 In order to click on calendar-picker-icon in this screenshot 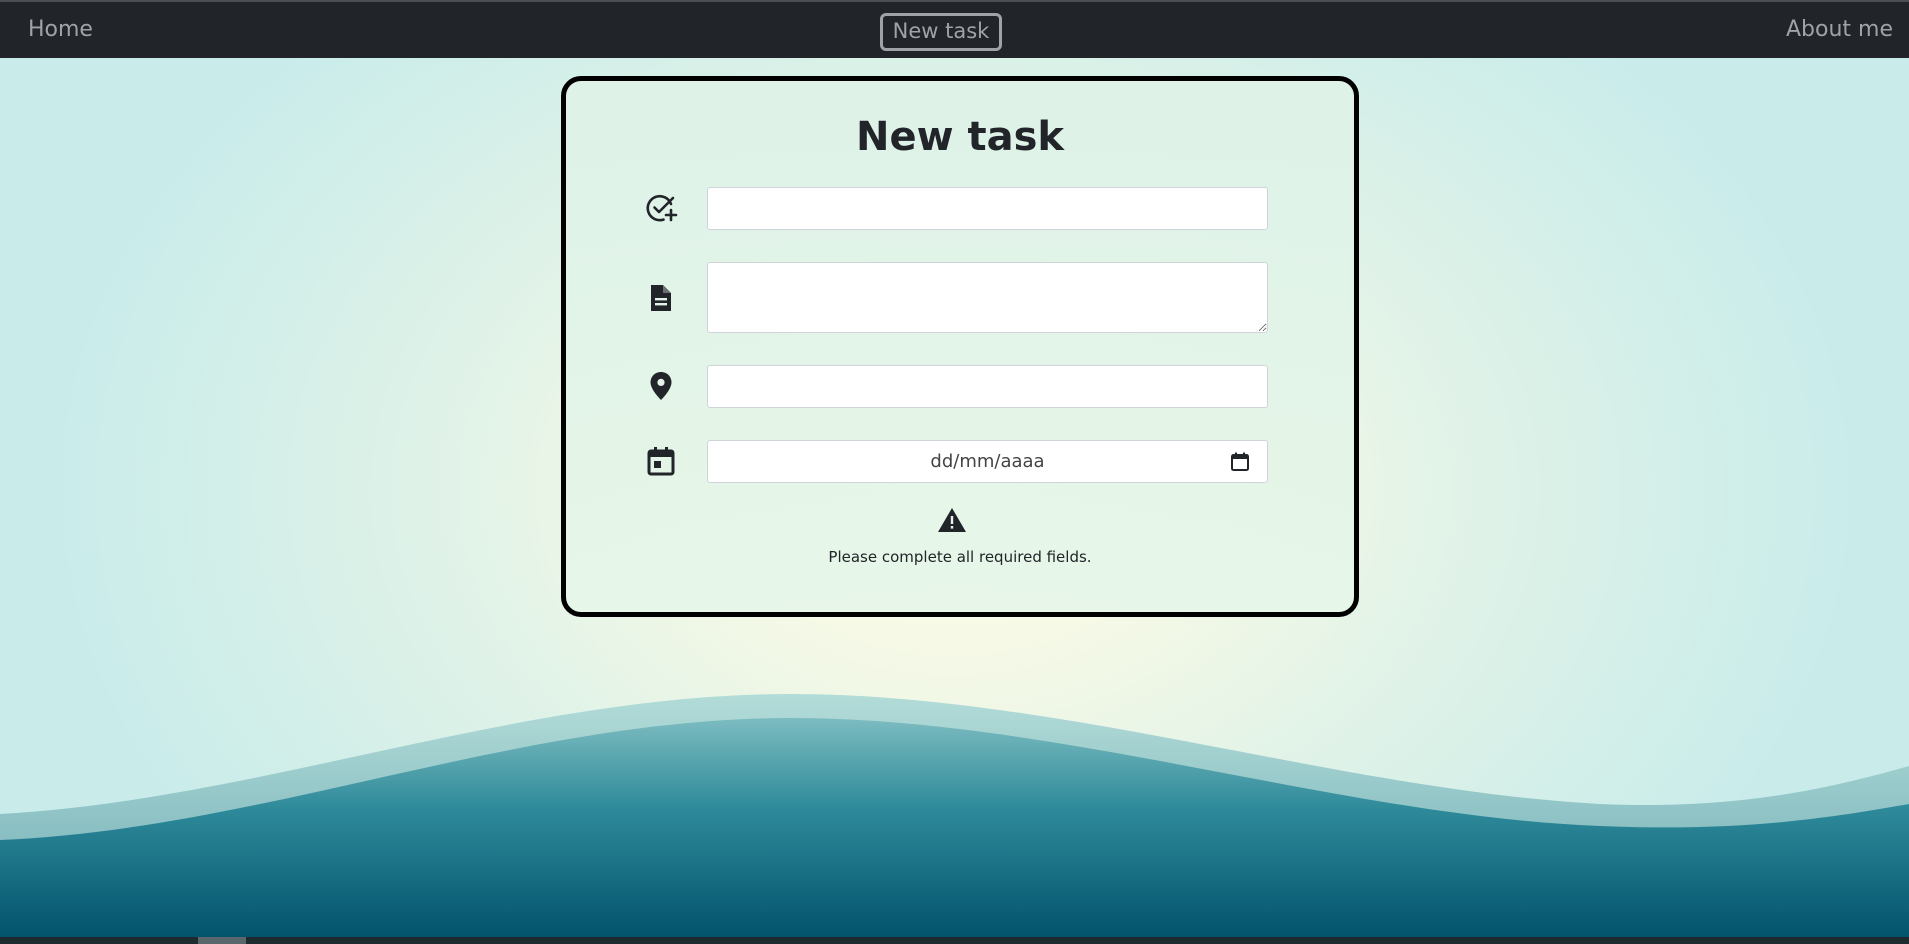, I will do `click(1240, 462)`.